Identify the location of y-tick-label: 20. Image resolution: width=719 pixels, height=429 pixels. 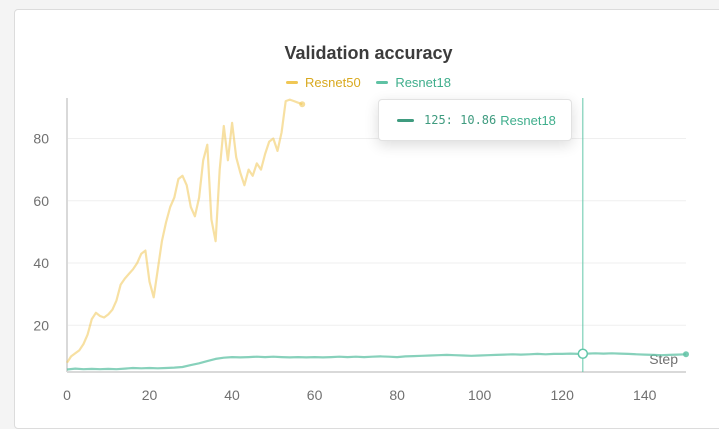
(41, 325).